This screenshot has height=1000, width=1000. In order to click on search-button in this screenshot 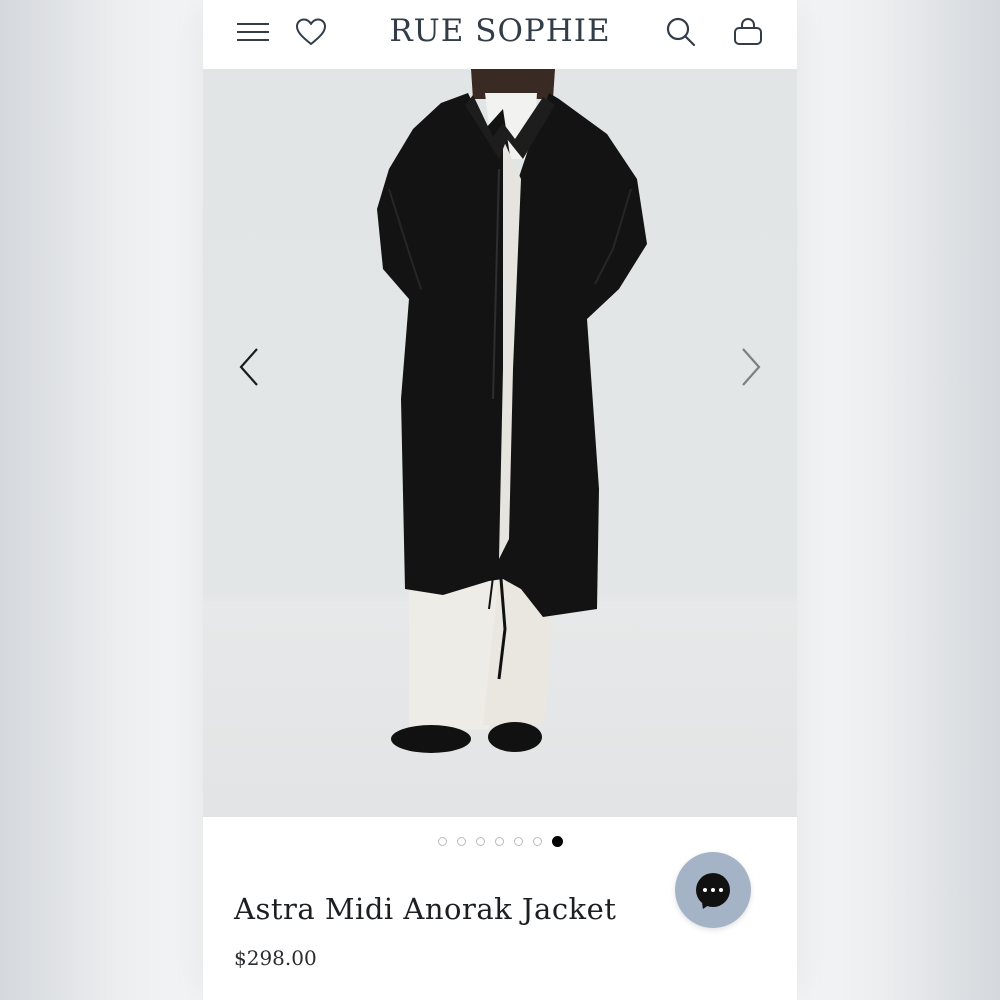, I will do `click(681, 32)`.